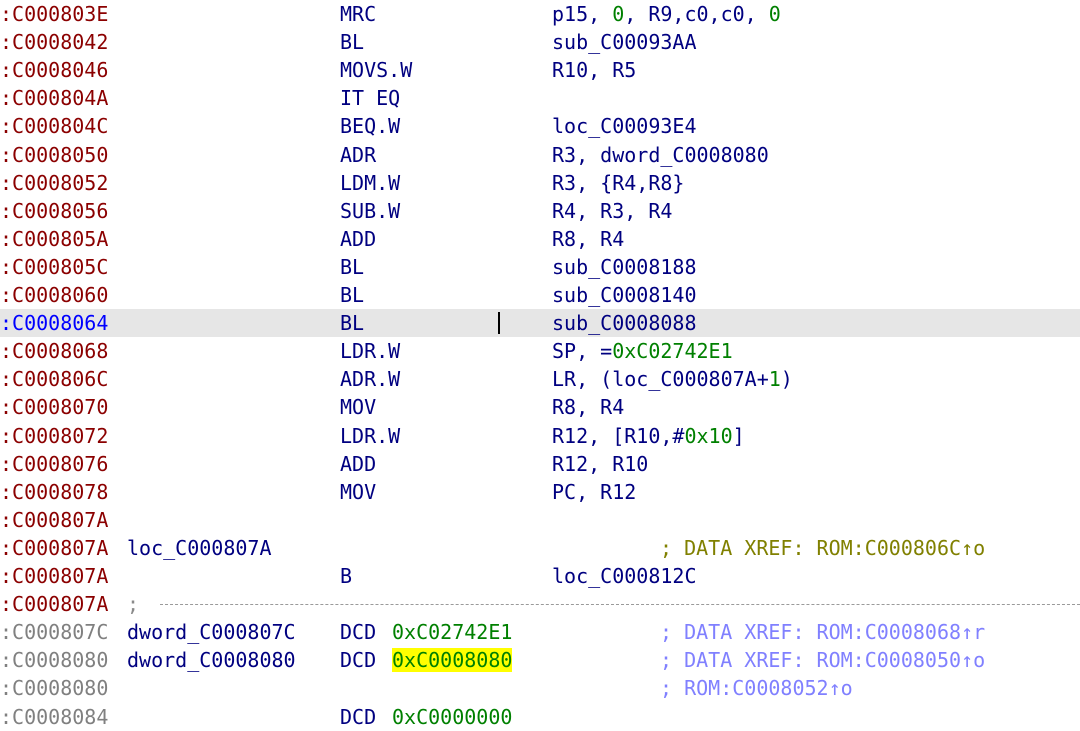  I want to click on address: :C000807C, so click(54, 632).